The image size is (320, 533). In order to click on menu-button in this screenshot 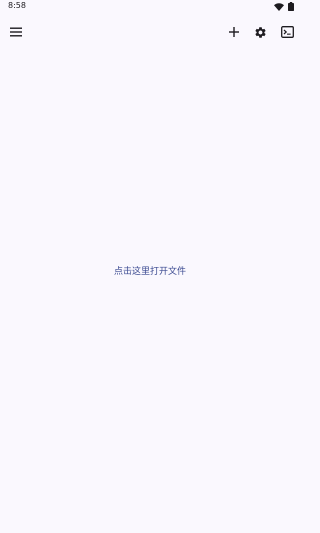, I will do `click(16, 32)`.